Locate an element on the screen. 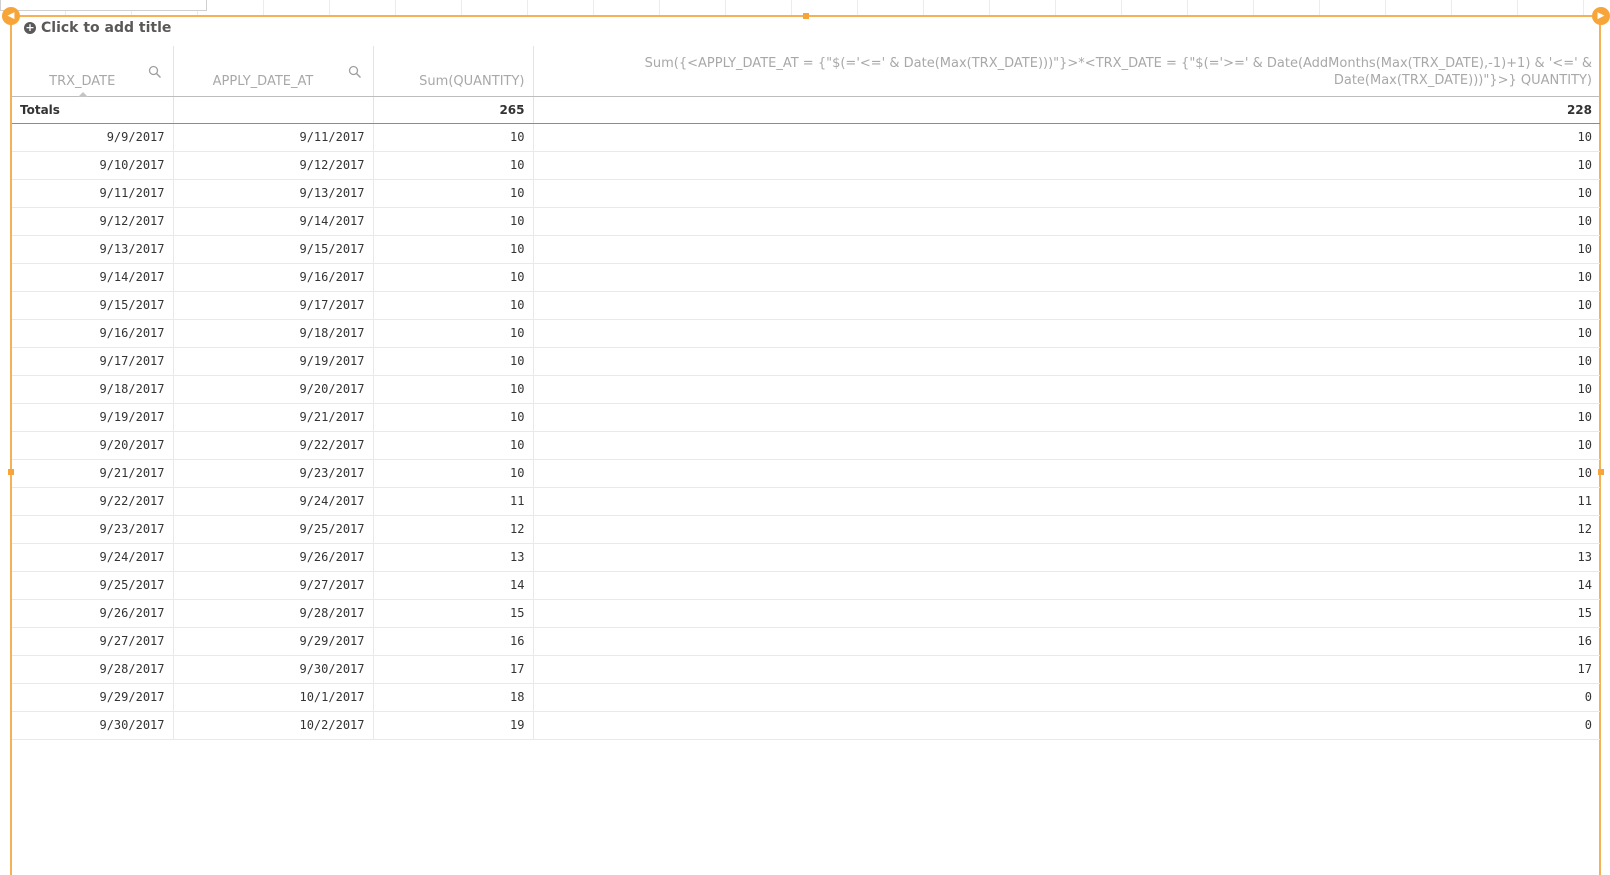  table-row: 9/13/2017 9/15/2017 10 10 is located at coordinates (806, 249).